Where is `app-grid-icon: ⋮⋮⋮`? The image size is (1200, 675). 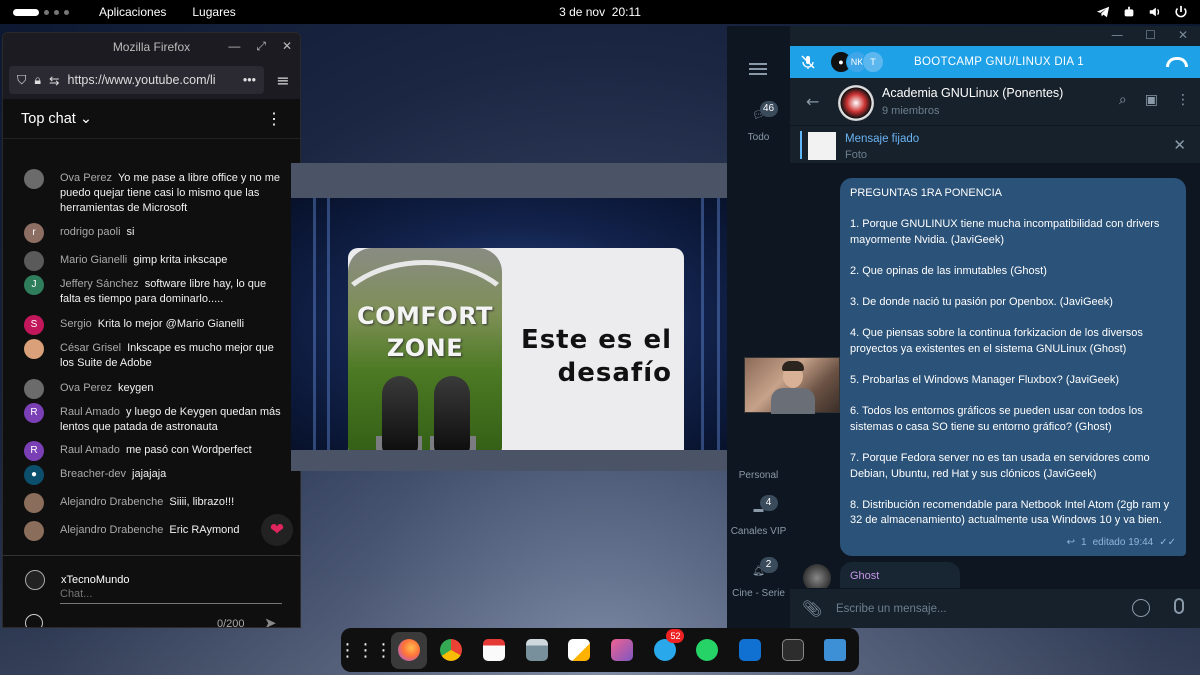 app-grid-icon: ⋮⋮⋮ is located at coordinates (366, 650).